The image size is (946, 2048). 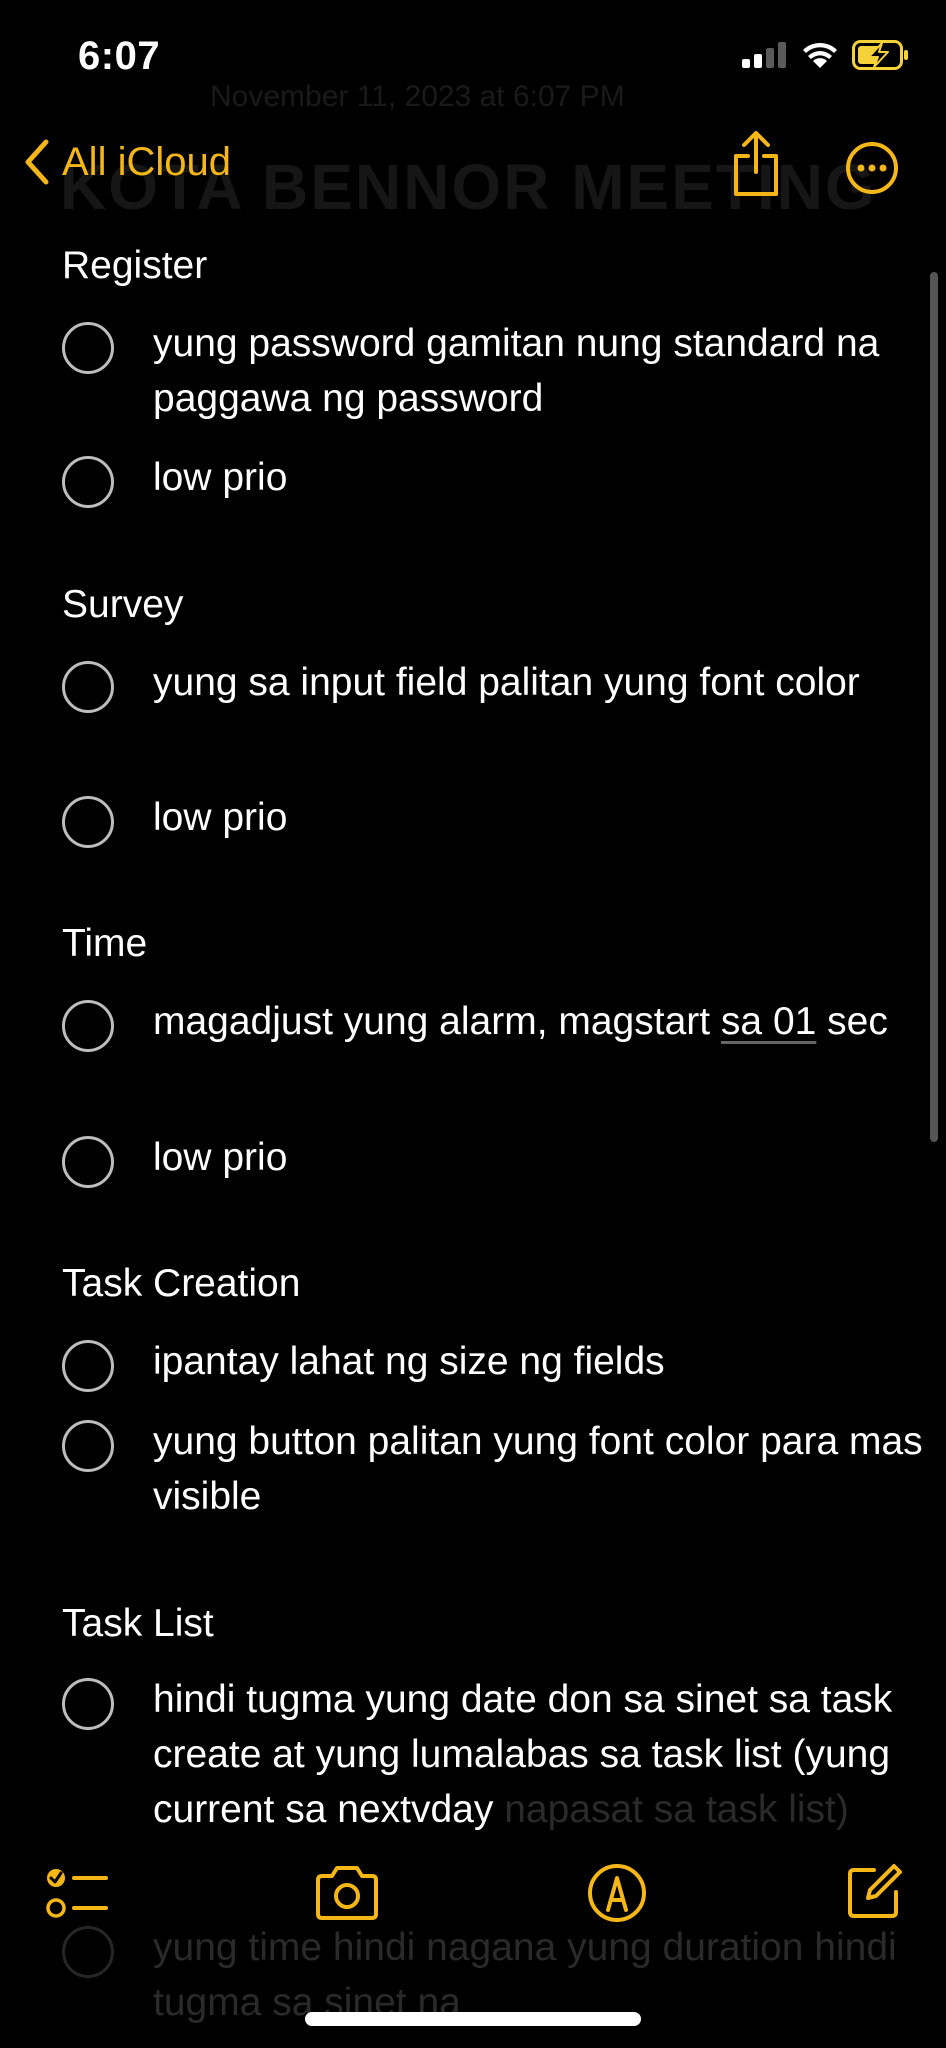 What do you see at coordinates (617, 1893) in the screenshot?
I see `markup-icon` at bounding box center [617, 1893].